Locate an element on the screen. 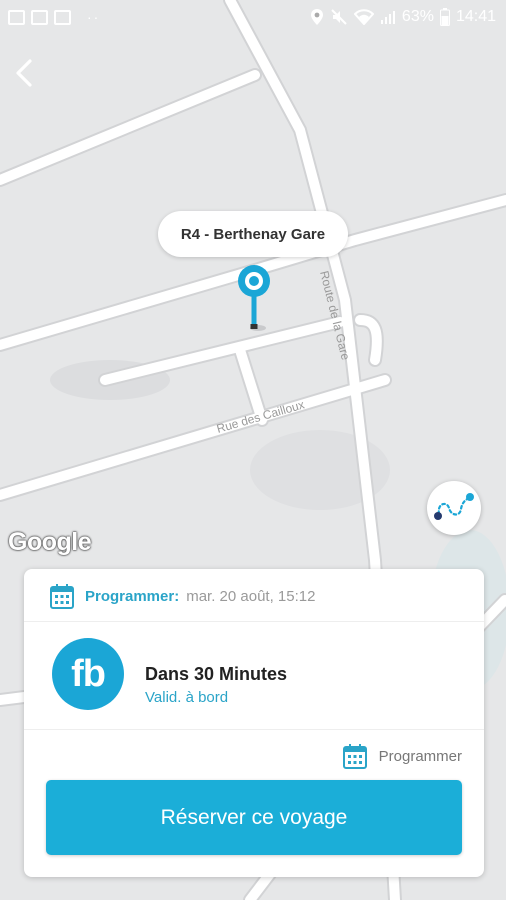 This screenshot has height=900, width=506. route-button is located at coordinates (454, 508).